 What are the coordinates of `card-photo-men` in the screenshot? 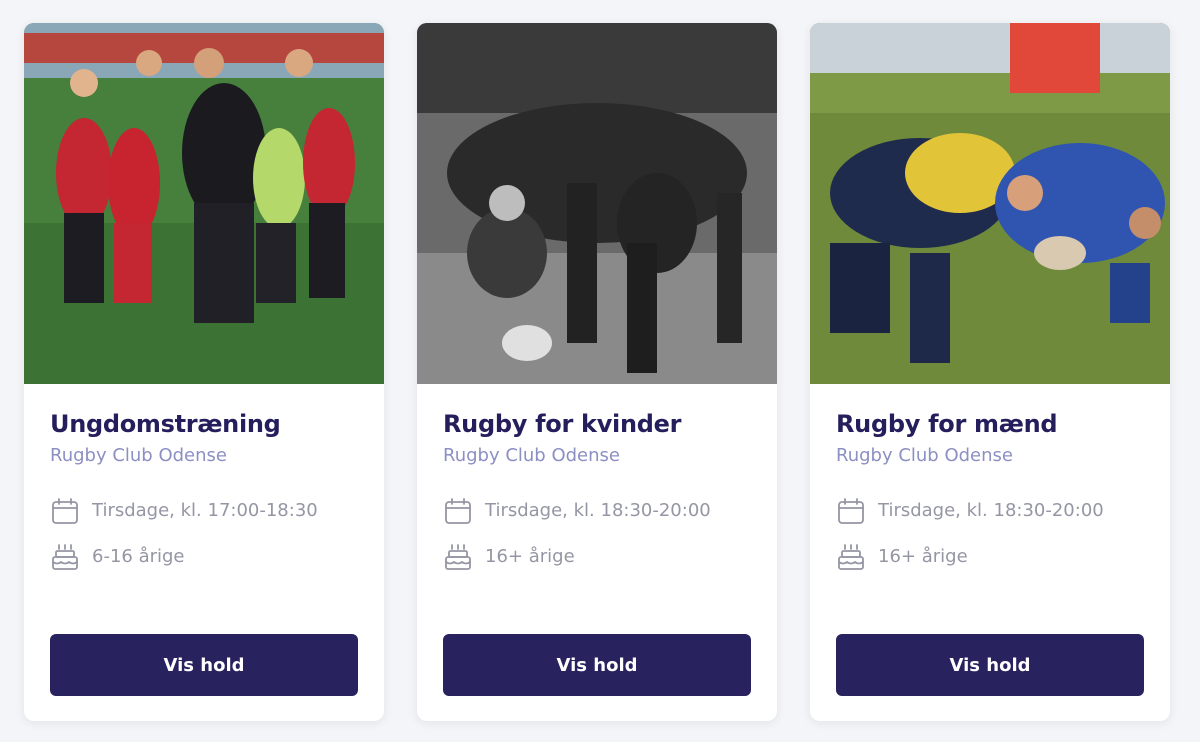 It's located at (990, 203).